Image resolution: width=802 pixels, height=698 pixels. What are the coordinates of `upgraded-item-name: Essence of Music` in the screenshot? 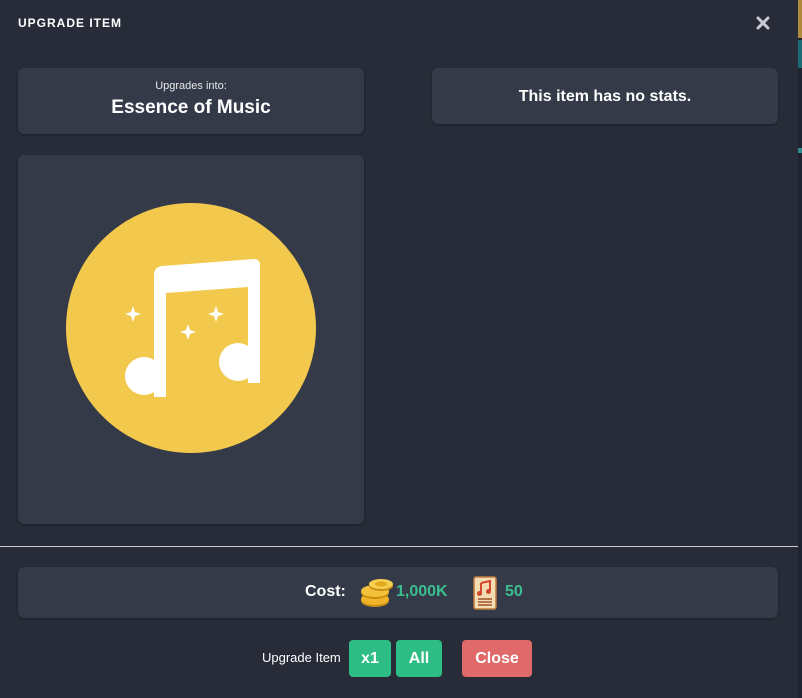 It's located at (191, 107).